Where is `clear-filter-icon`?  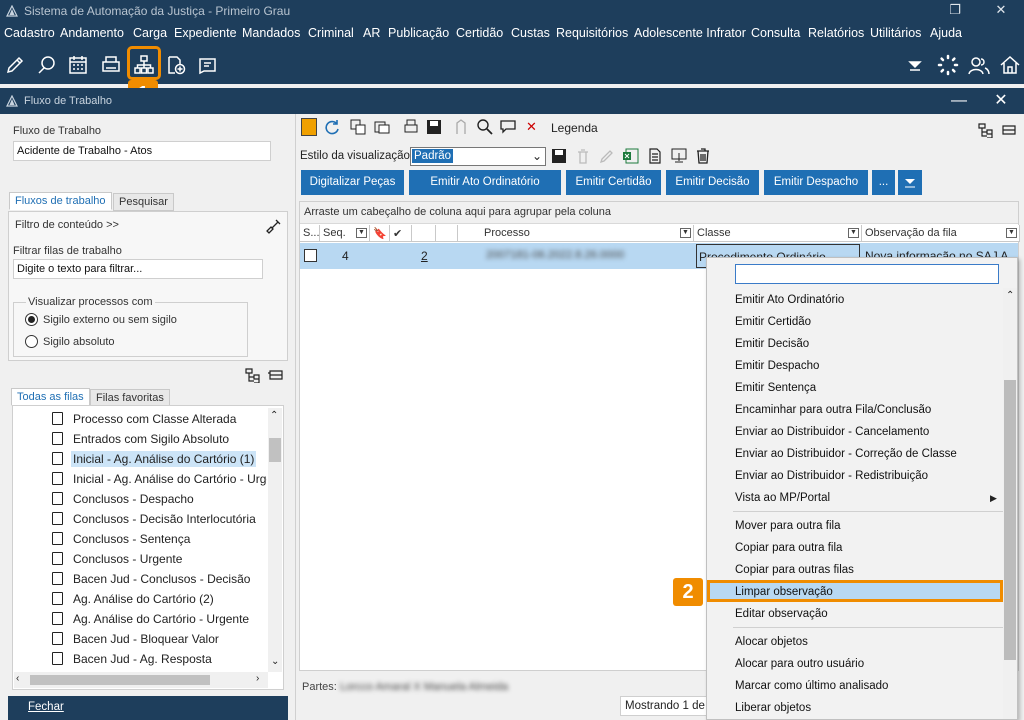 clear-filter-icon is located at coordinates (274, 226).